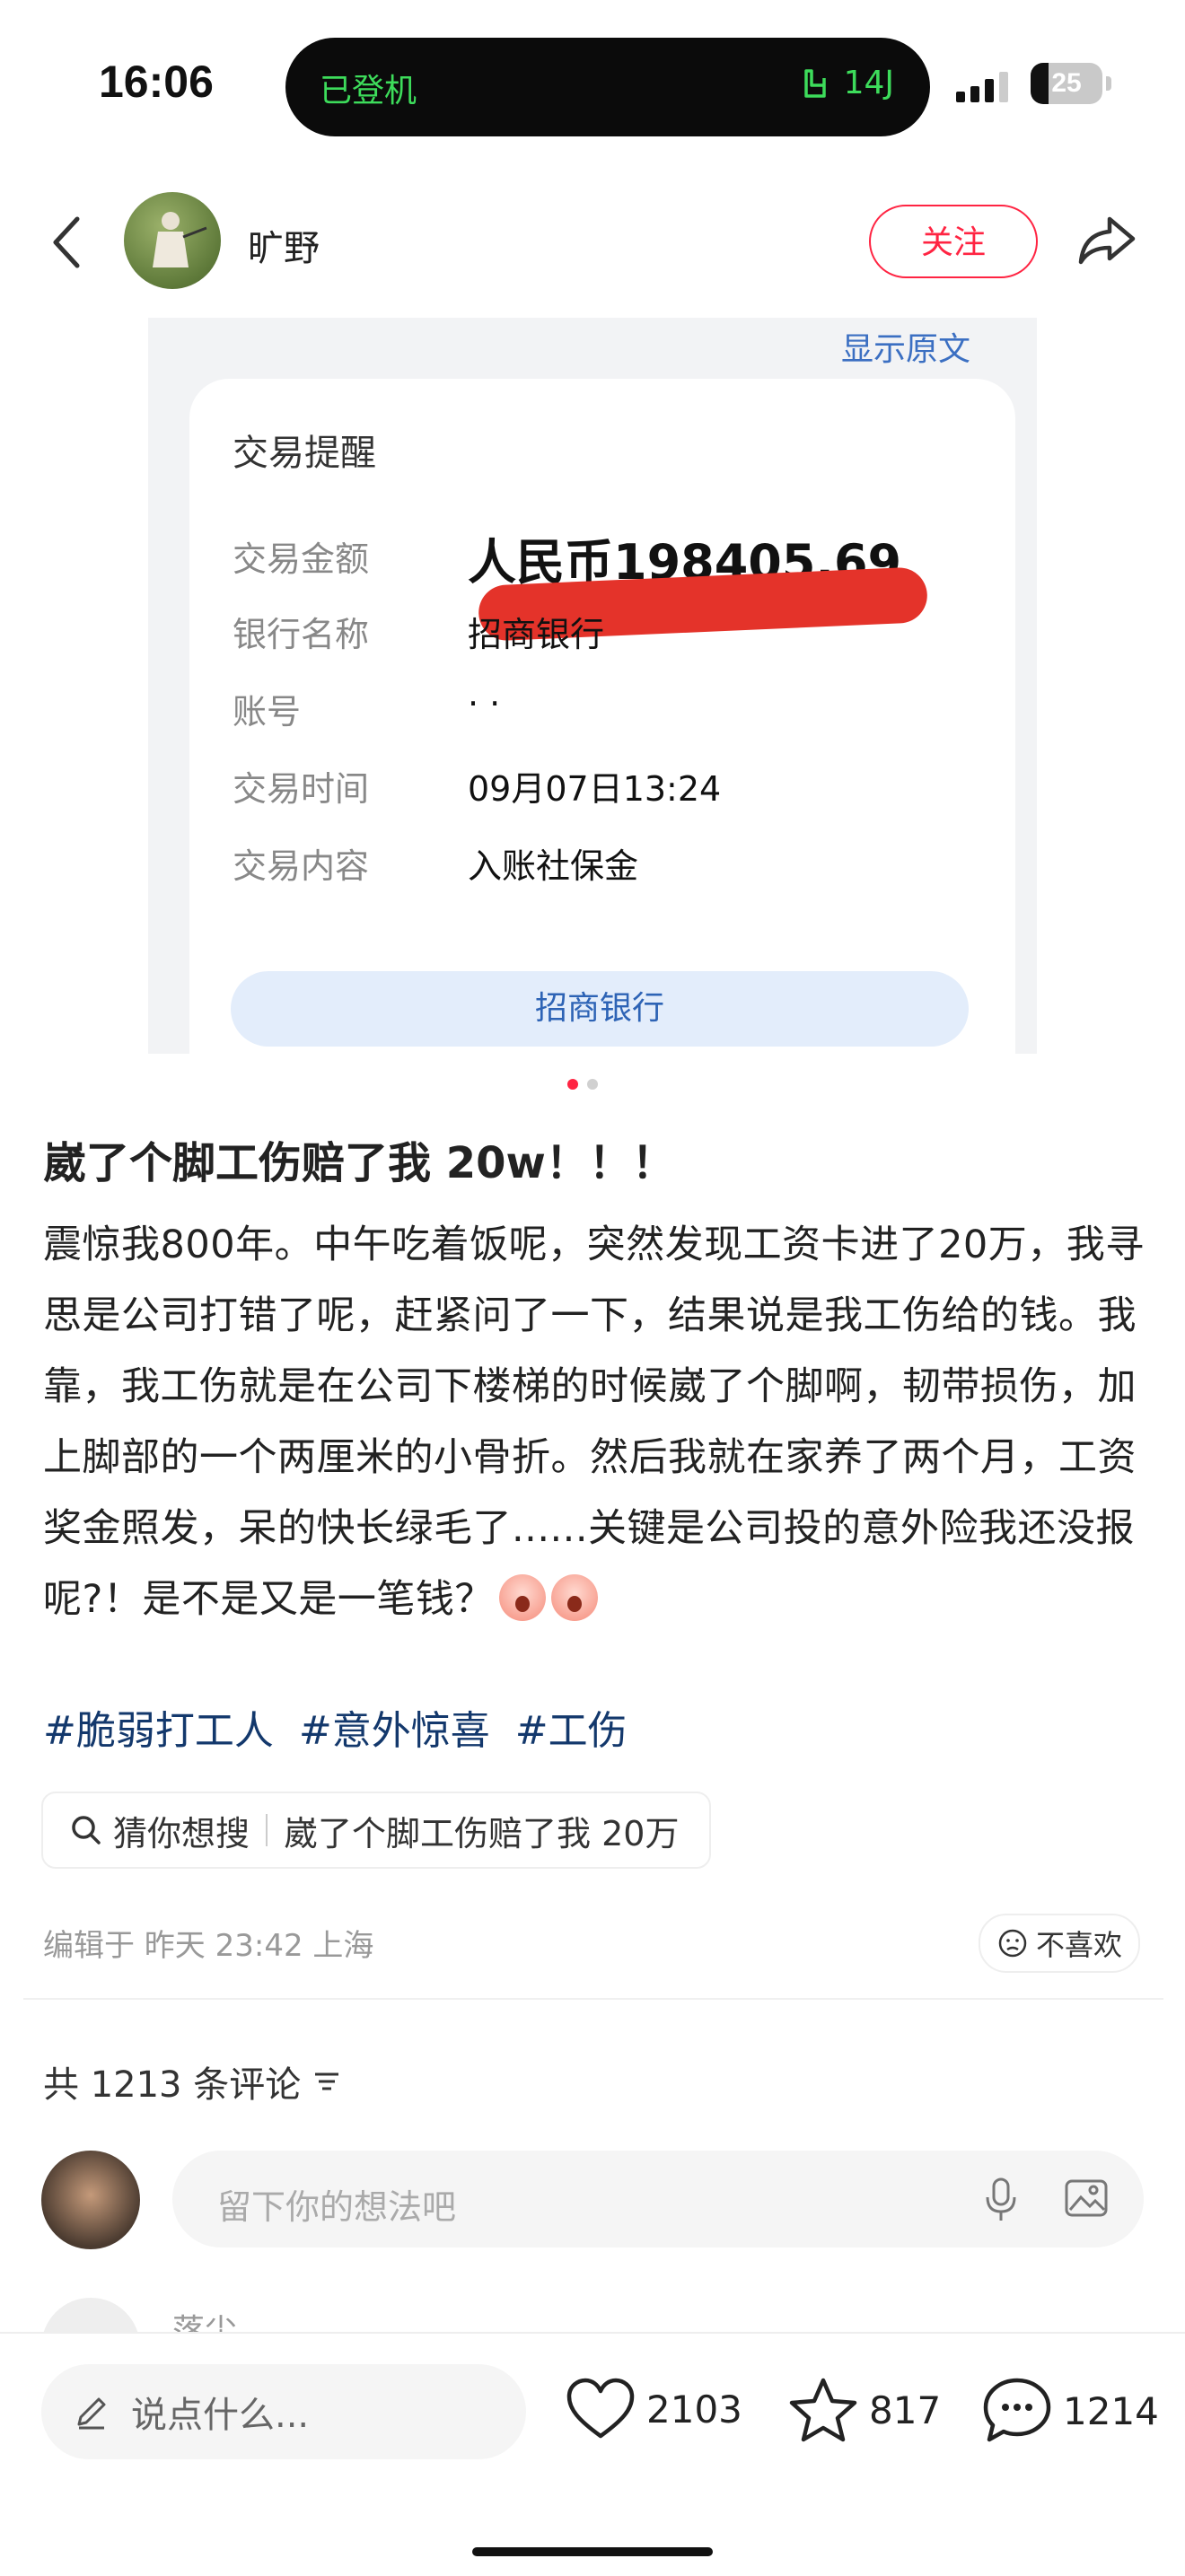  Describe the element at coordinates (953, 241) in the screenshot. I see `follow-button: 关注` at that location.